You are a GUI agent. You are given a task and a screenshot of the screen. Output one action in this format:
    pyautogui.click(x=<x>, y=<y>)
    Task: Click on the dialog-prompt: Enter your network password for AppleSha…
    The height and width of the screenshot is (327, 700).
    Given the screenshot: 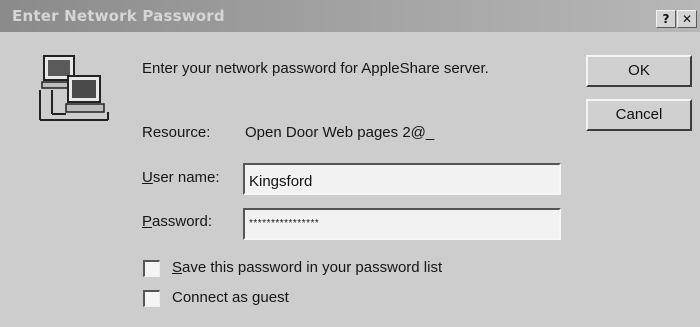 What is the action you would take?
    pyautogui.click(x=315, y=68)
    